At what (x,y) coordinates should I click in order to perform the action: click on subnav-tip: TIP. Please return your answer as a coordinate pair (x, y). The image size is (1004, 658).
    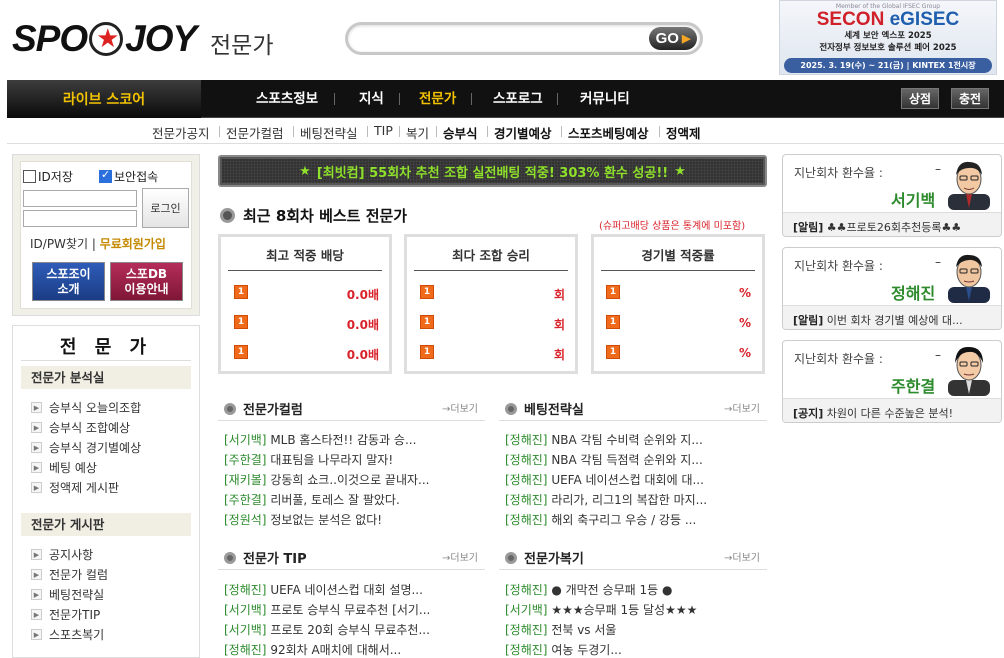
    Looking at the image, I should click on (383, 130).